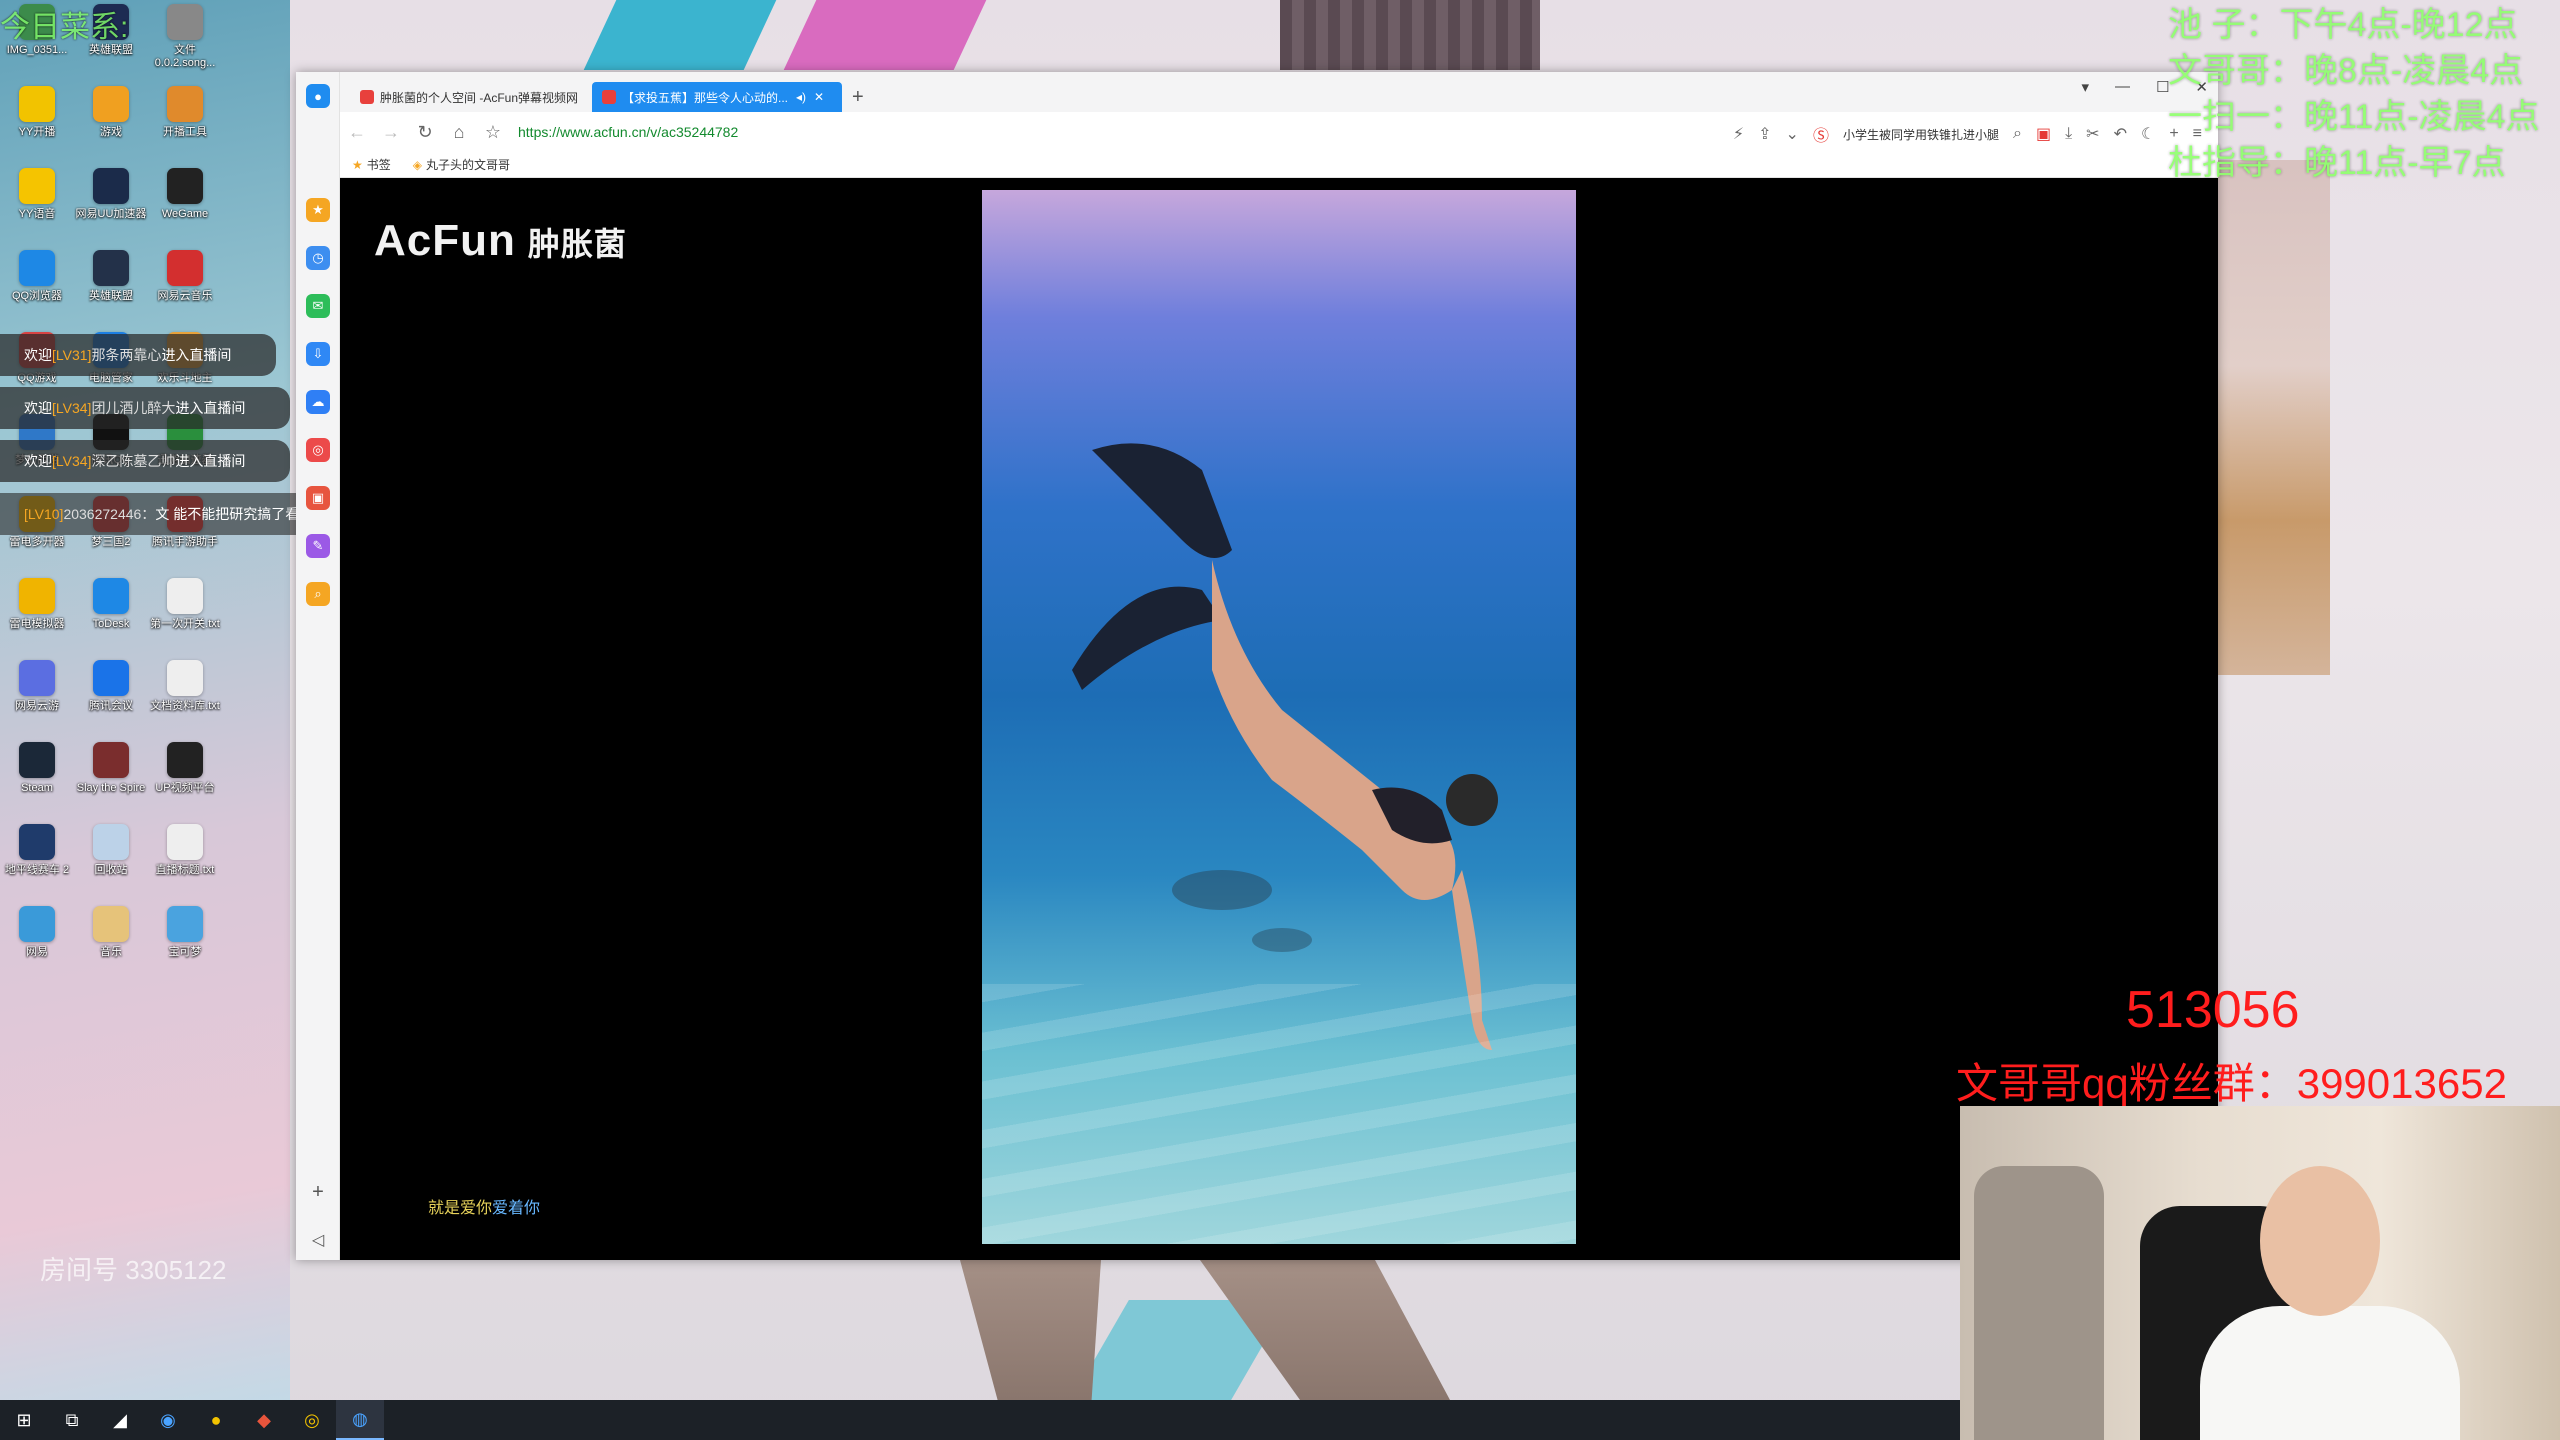  Describe the element at coordinates (466, 97) in the screenshot. I see `tab-space: 肿胀菌的个人空间 -AcFun弹幕视频网` at that location.